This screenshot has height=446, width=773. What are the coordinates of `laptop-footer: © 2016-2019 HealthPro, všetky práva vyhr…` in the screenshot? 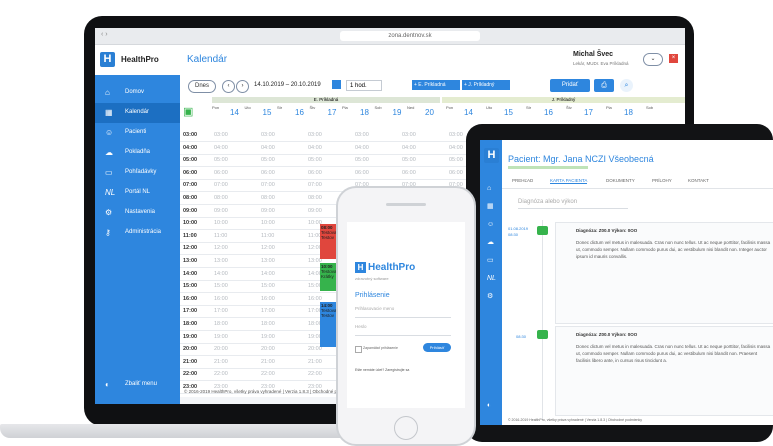 It's located at (270, 391).